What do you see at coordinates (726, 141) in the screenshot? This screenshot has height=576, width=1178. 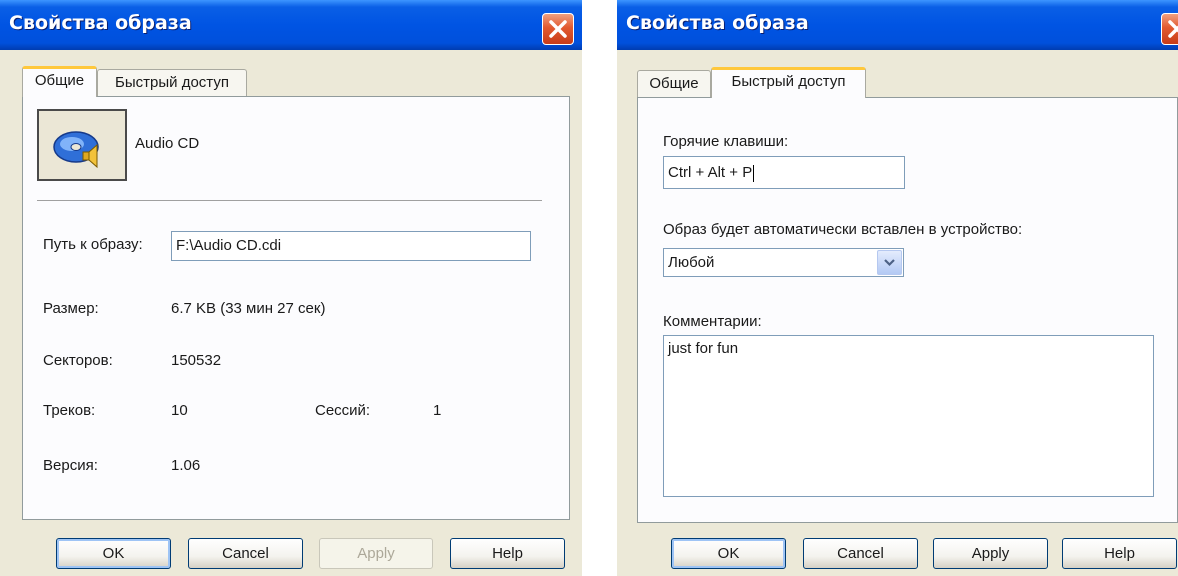 I see `hotkey-label: Горячие клавиши:` at bounding box center [726, 141].